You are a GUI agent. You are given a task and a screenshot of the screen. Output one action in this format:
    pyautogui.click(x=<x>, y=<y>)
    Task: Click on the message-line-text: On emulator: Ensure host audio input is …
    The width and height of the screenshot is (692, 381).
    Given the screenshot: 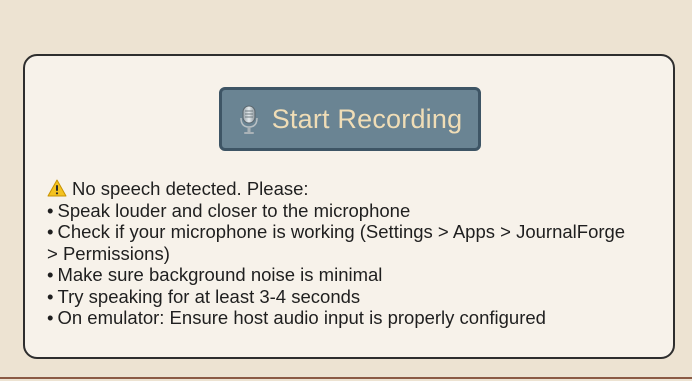 What is the action you would take?
    pyautogui.click(x=301, y=317)
    